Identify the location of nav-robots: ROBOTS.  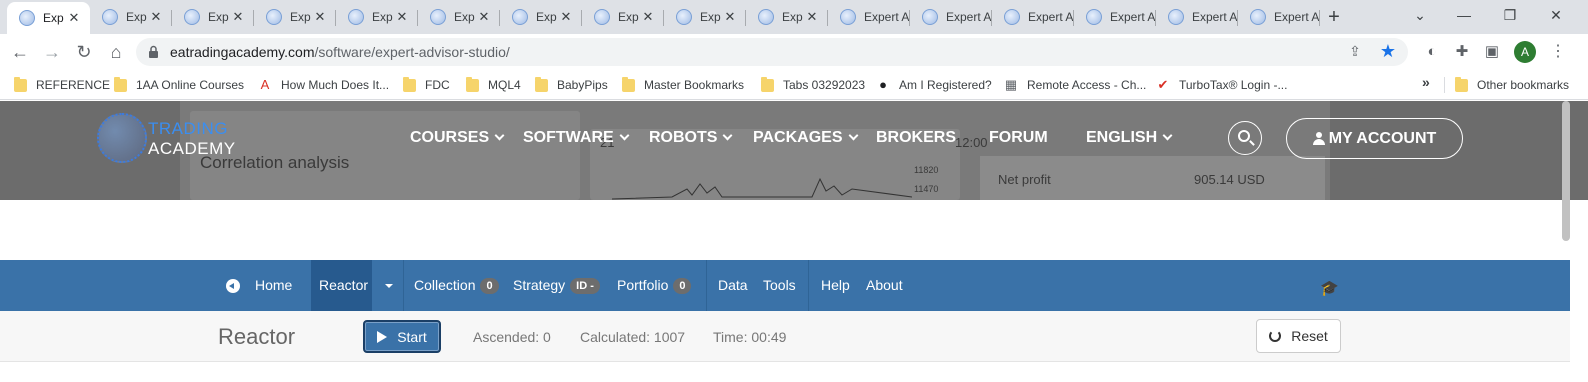
(691, 138).